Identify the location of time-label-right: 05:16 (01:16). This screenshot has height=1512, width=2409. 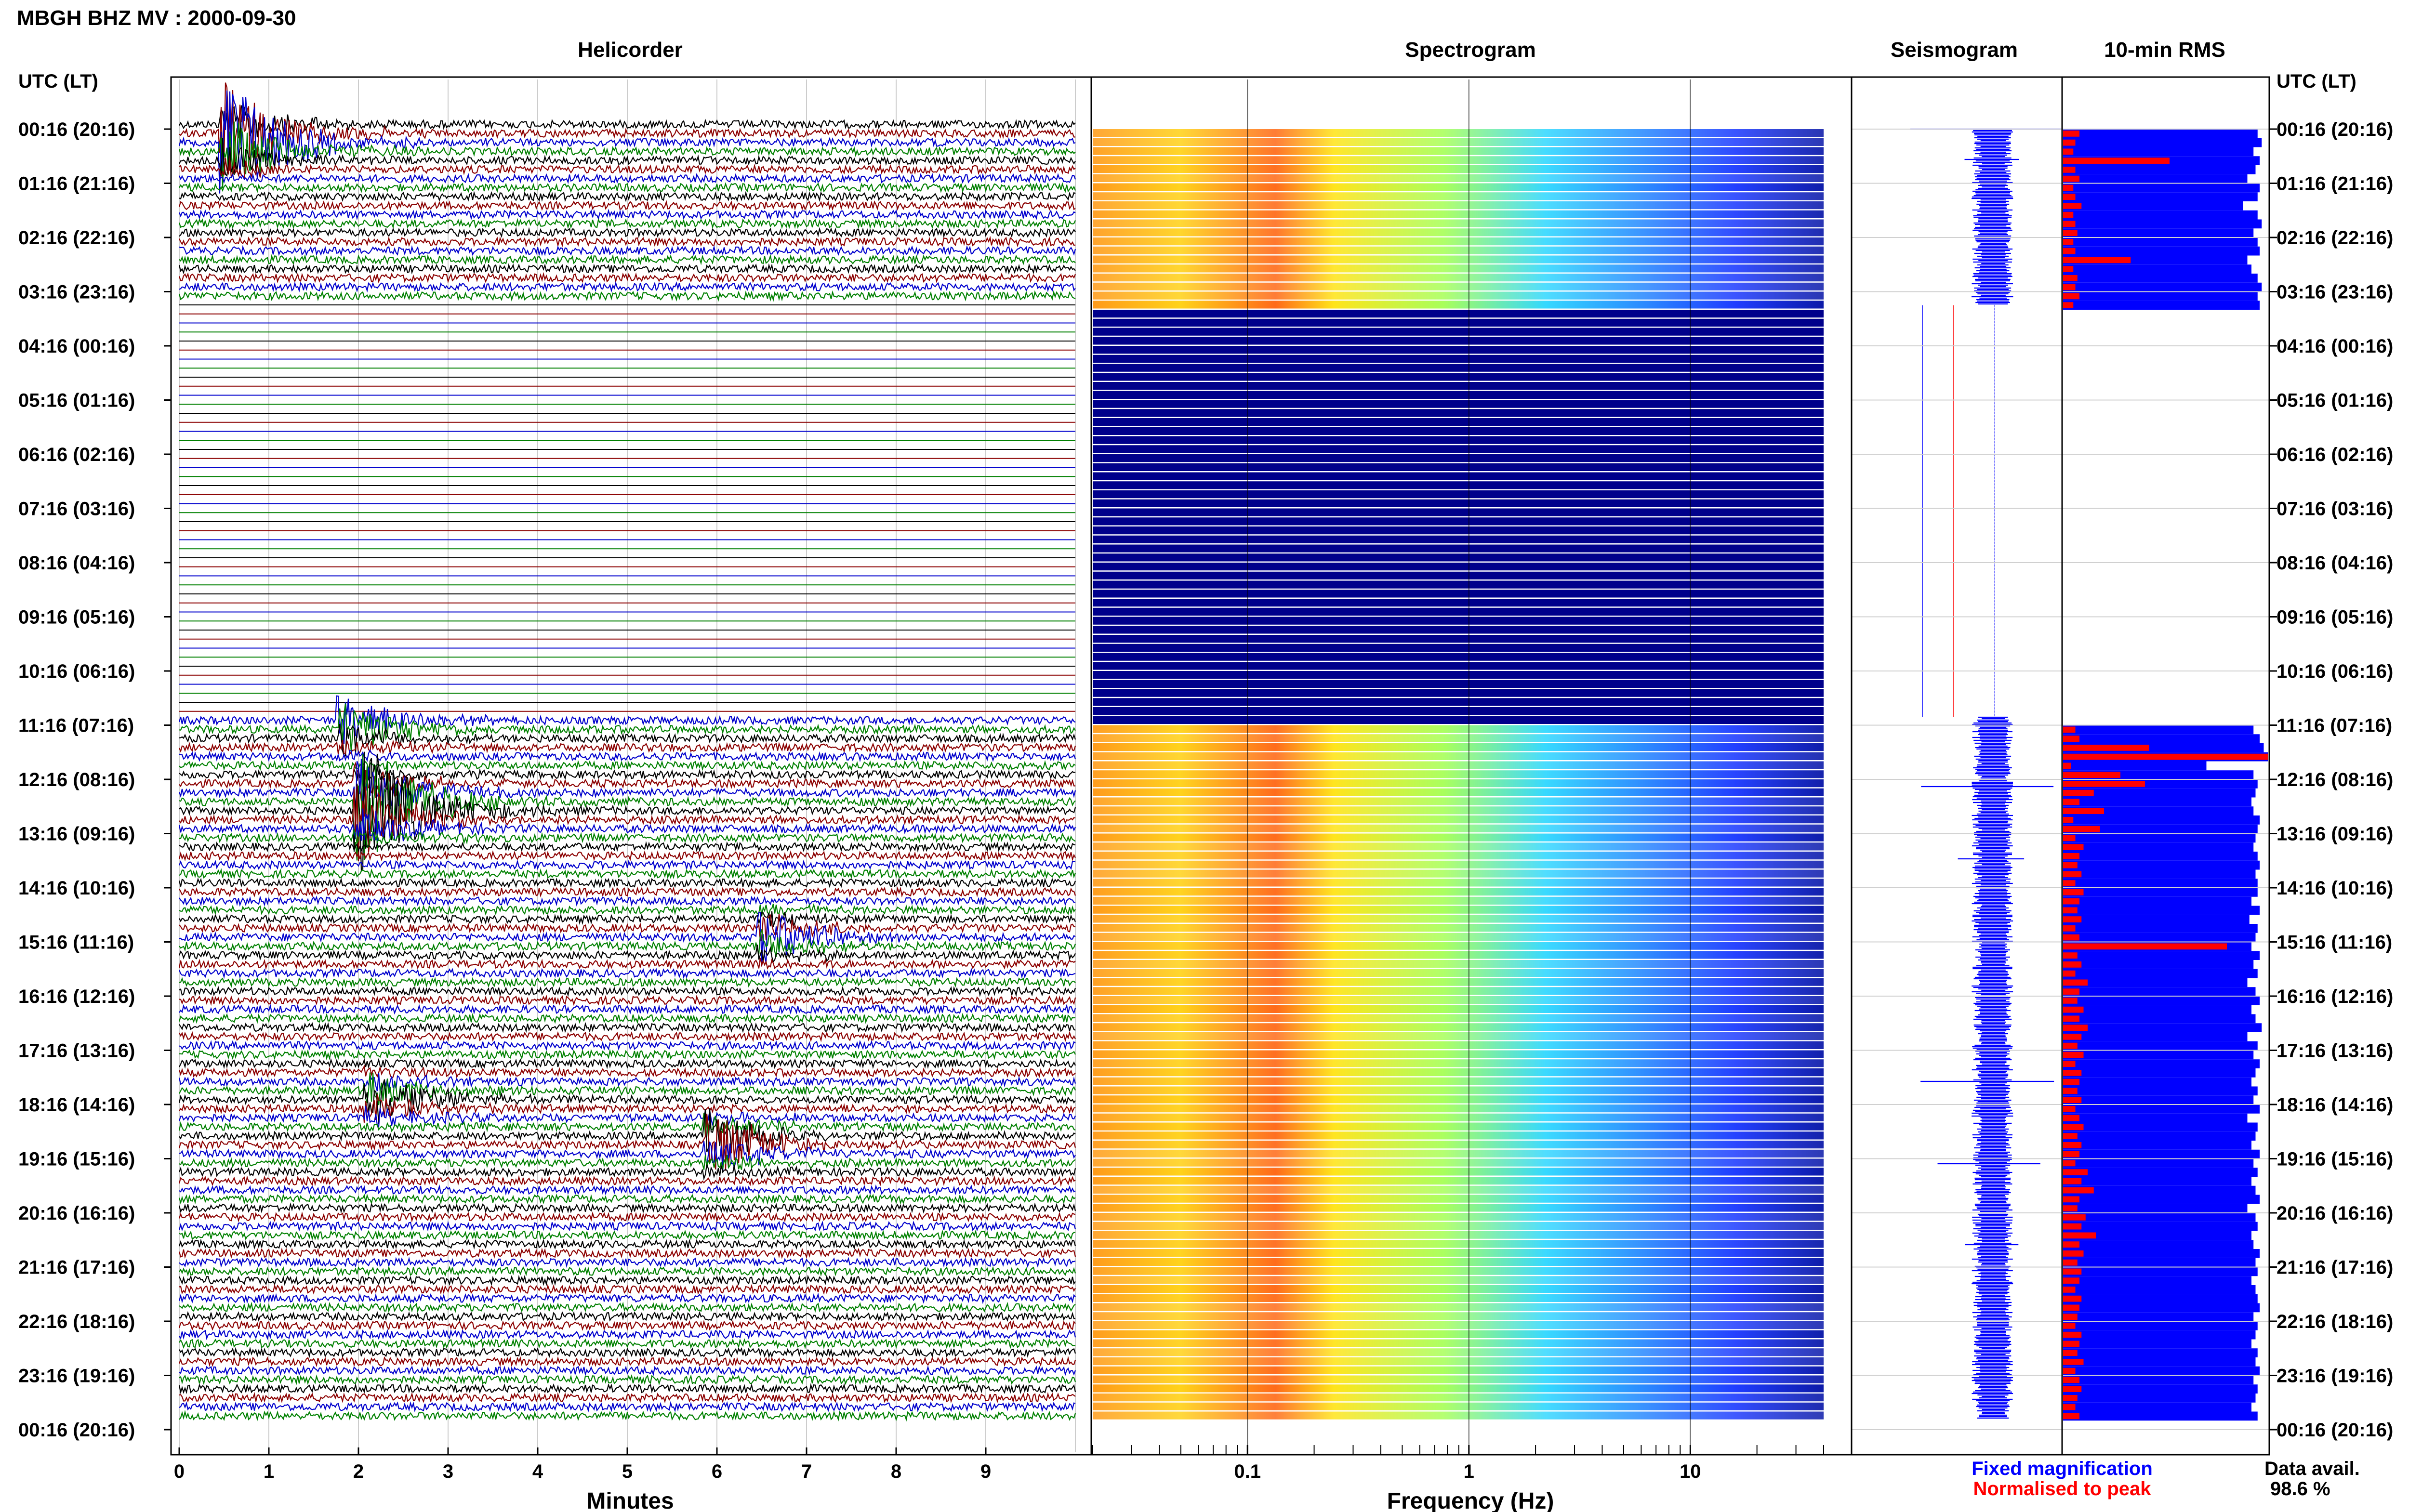
(2335, 400).